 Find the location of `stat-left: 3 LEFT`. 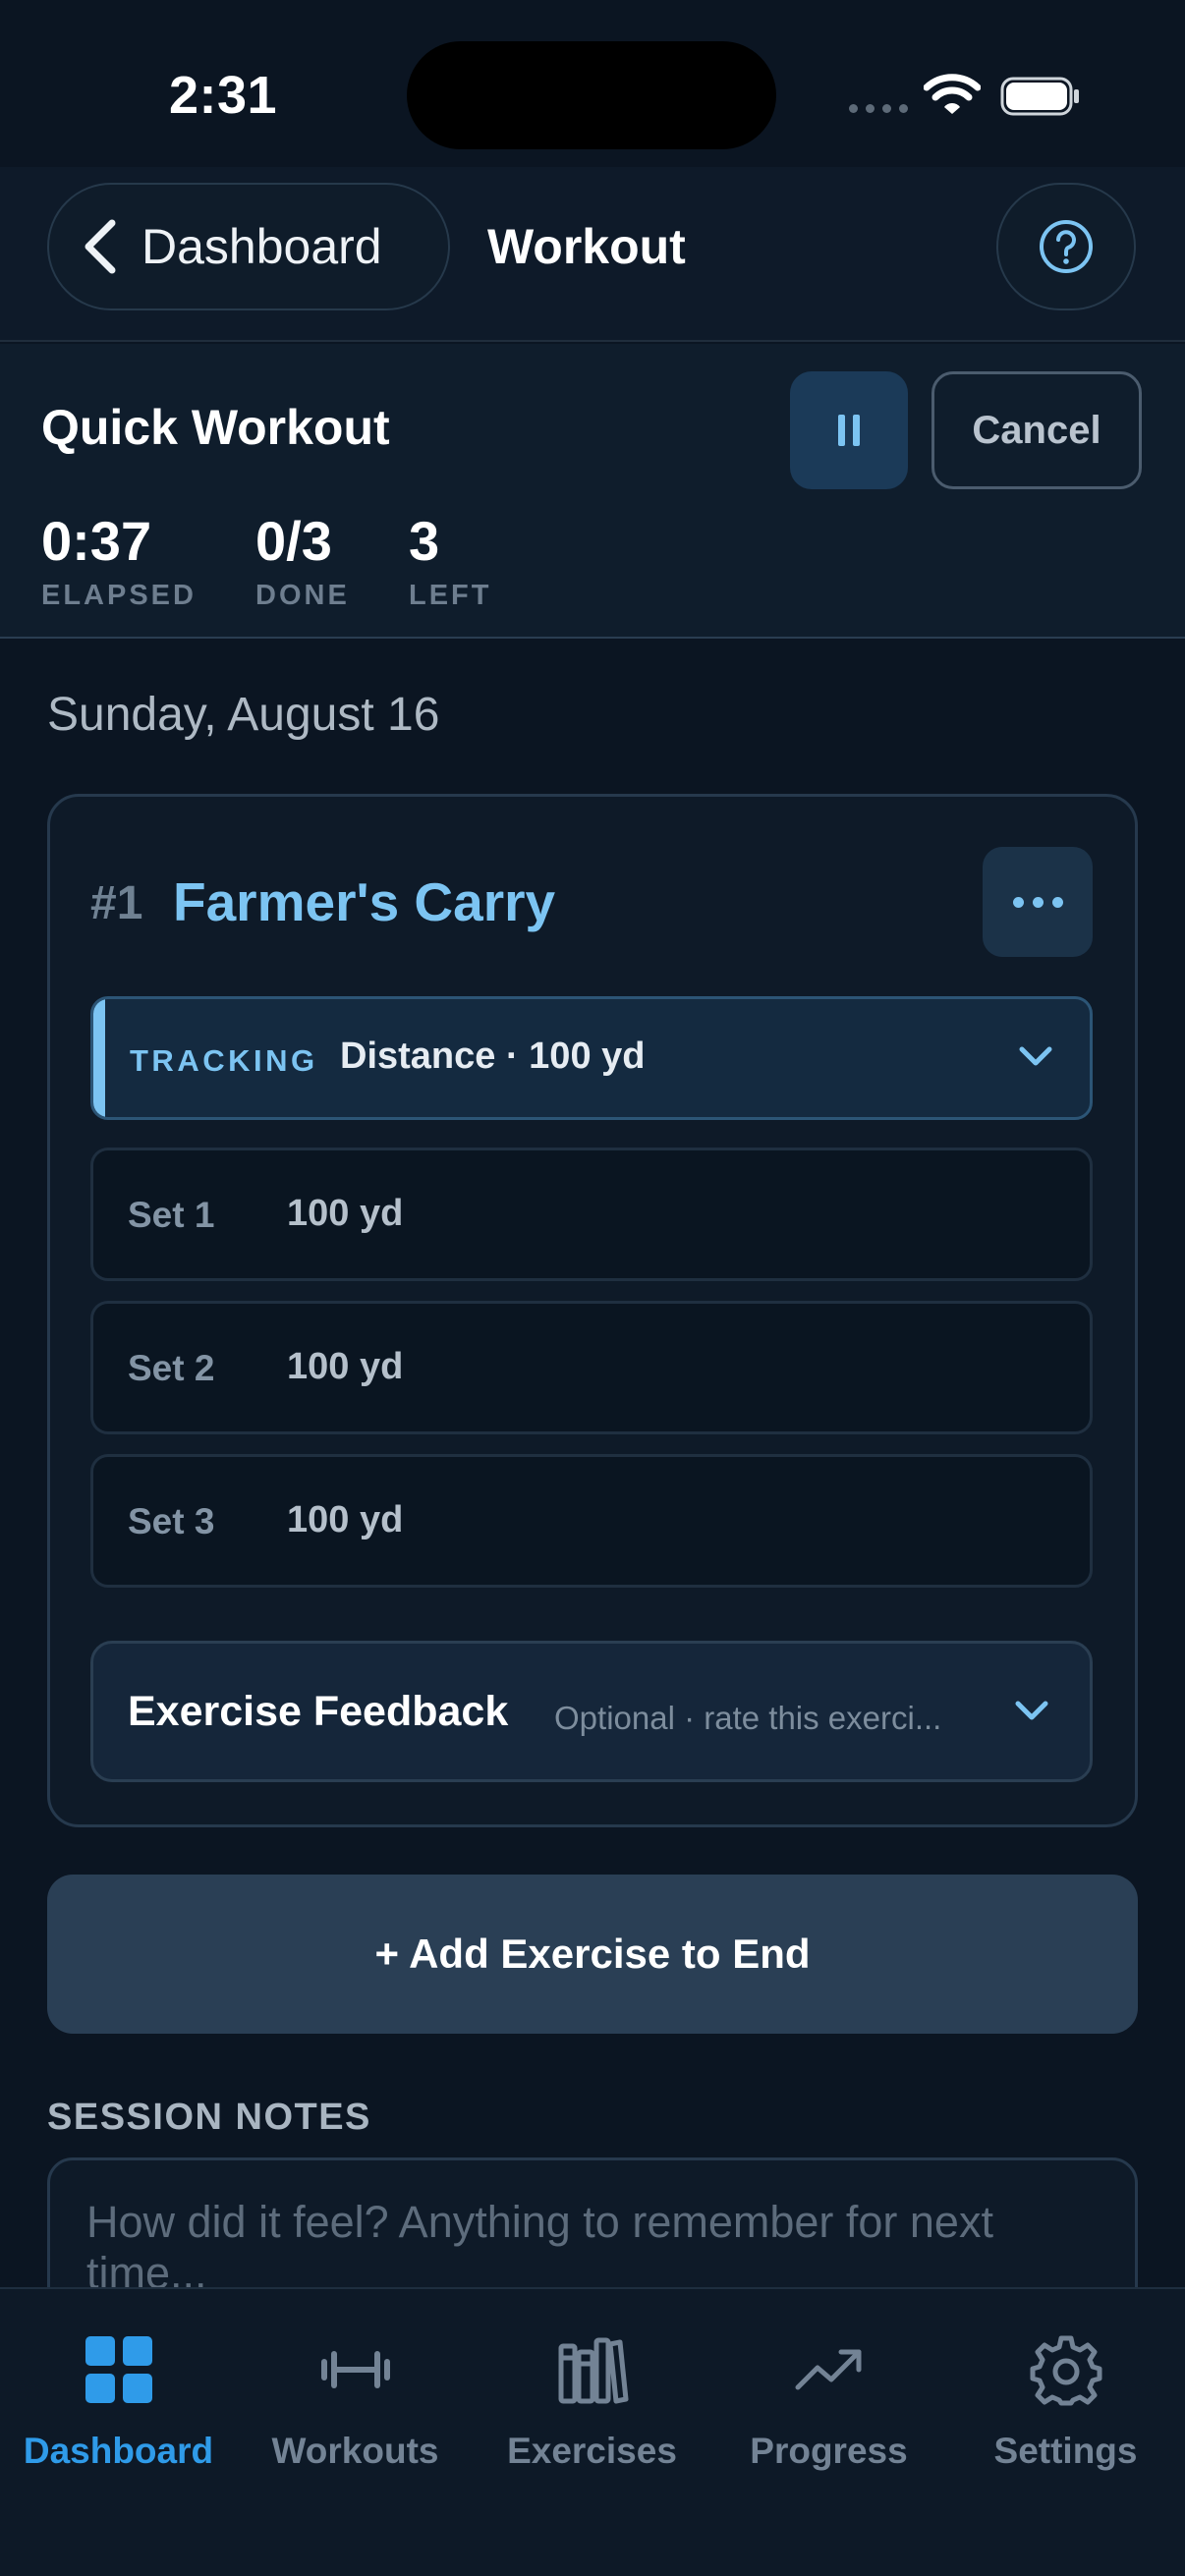

stat-left: 3 LEFT is located at coordinates (451, 560).